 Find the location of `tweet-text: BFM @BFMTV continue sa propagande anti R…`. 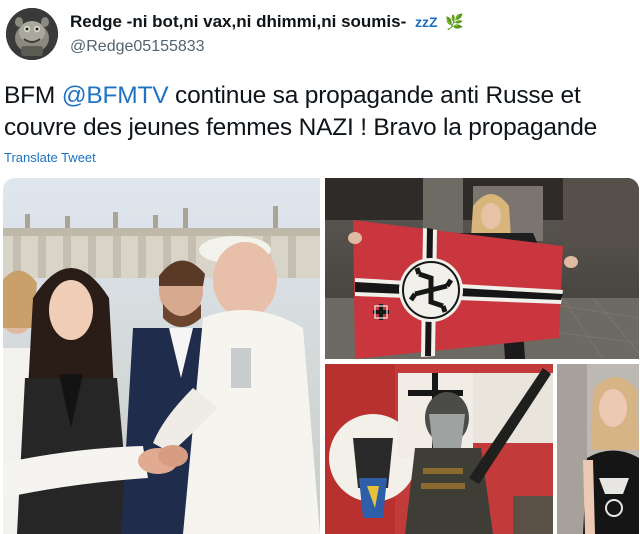

tweet-text: BFM @BFMTV continue sa propagande anti R… is located at coordinates (322, 112).